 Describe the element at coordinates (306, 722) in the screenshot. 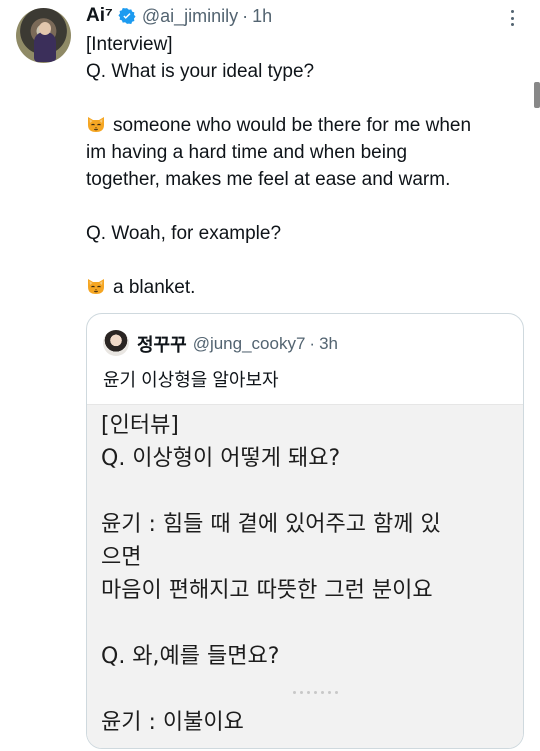

I see `text-line: 윤기 : 이불이요` at that location.